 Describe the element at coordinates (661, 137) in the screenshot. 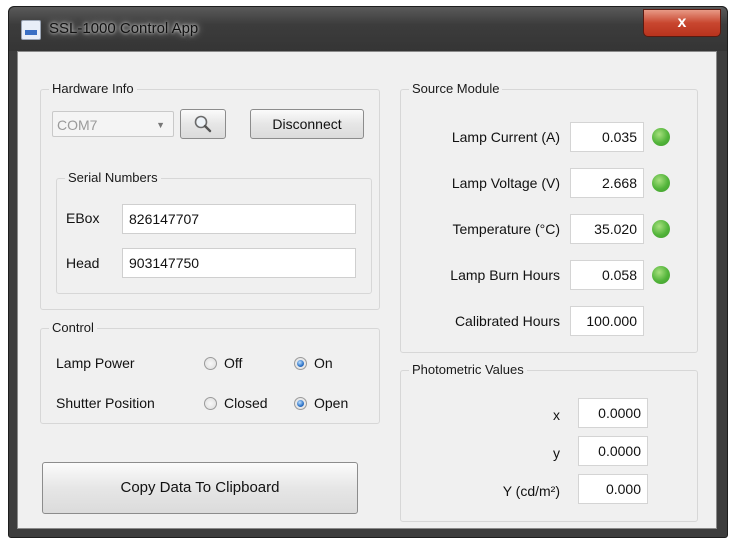

I see `lamp-current-status-led` at that location.